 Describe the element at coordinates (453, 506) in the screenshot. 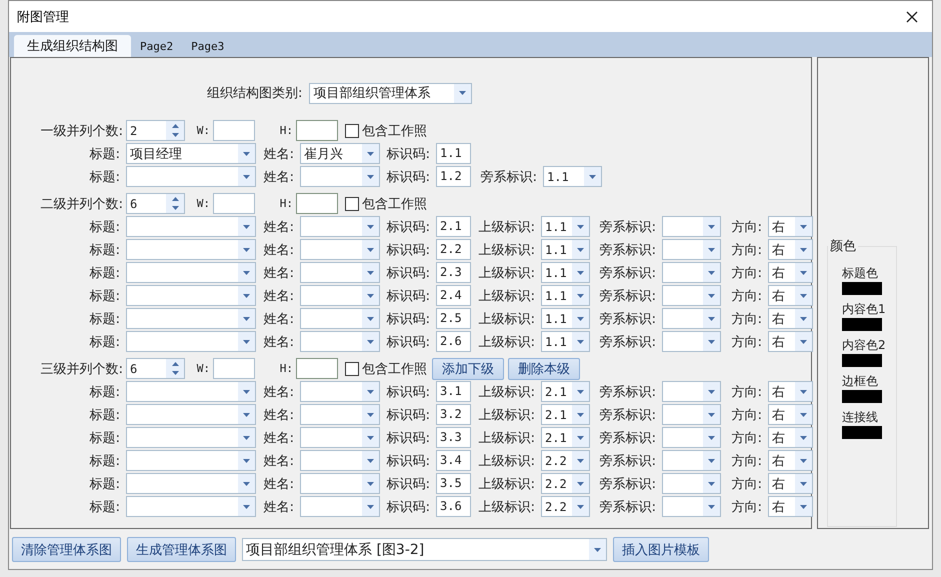

I see `input-field: 3.6` at that location.